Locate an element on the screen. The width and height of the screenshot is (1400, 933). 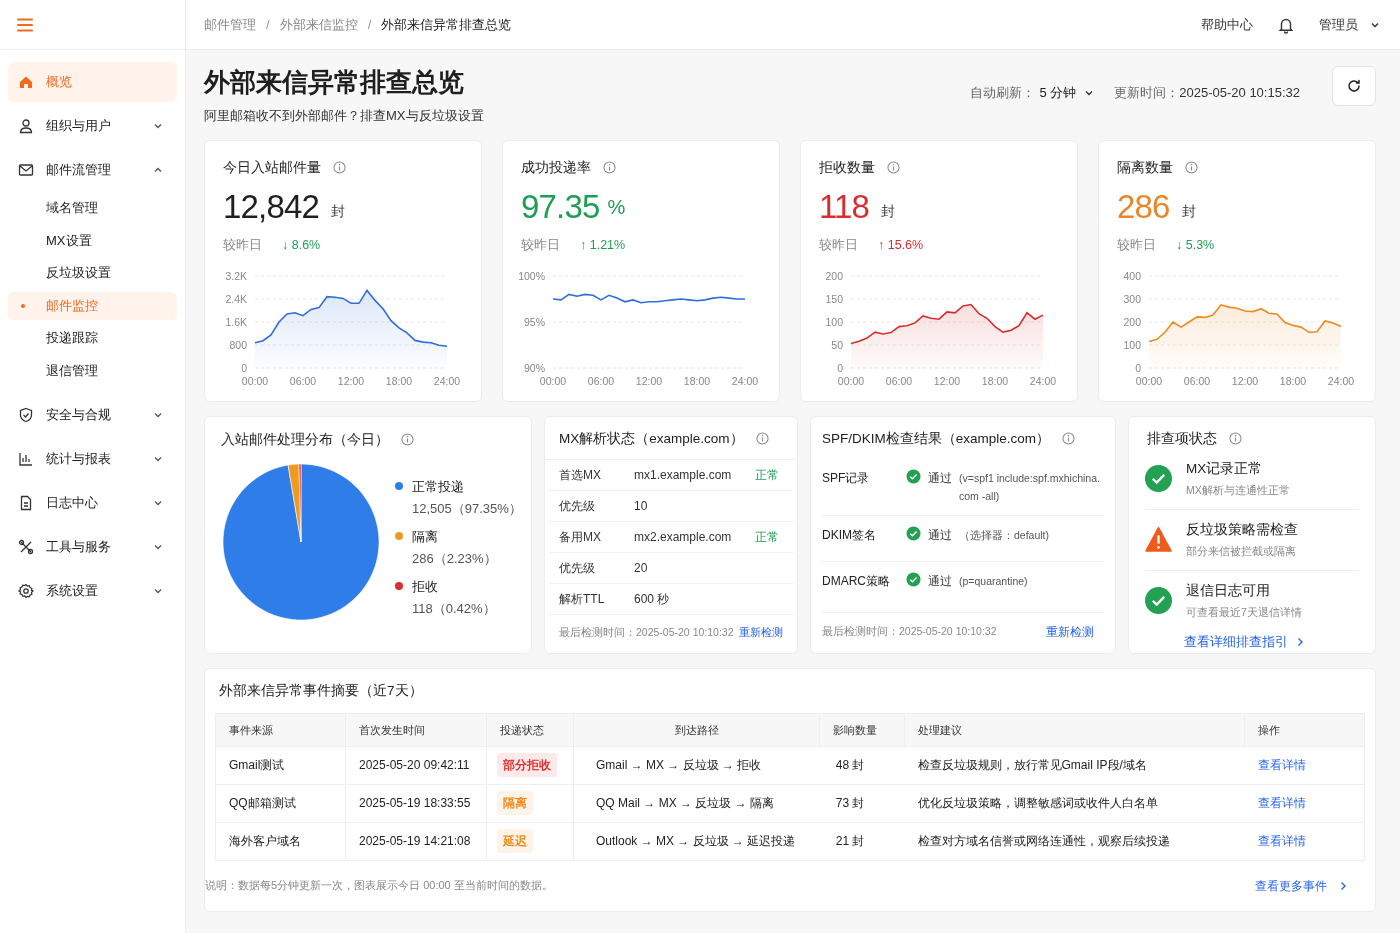
axis-tick-label: 50 is located at coordinates (837, 344).